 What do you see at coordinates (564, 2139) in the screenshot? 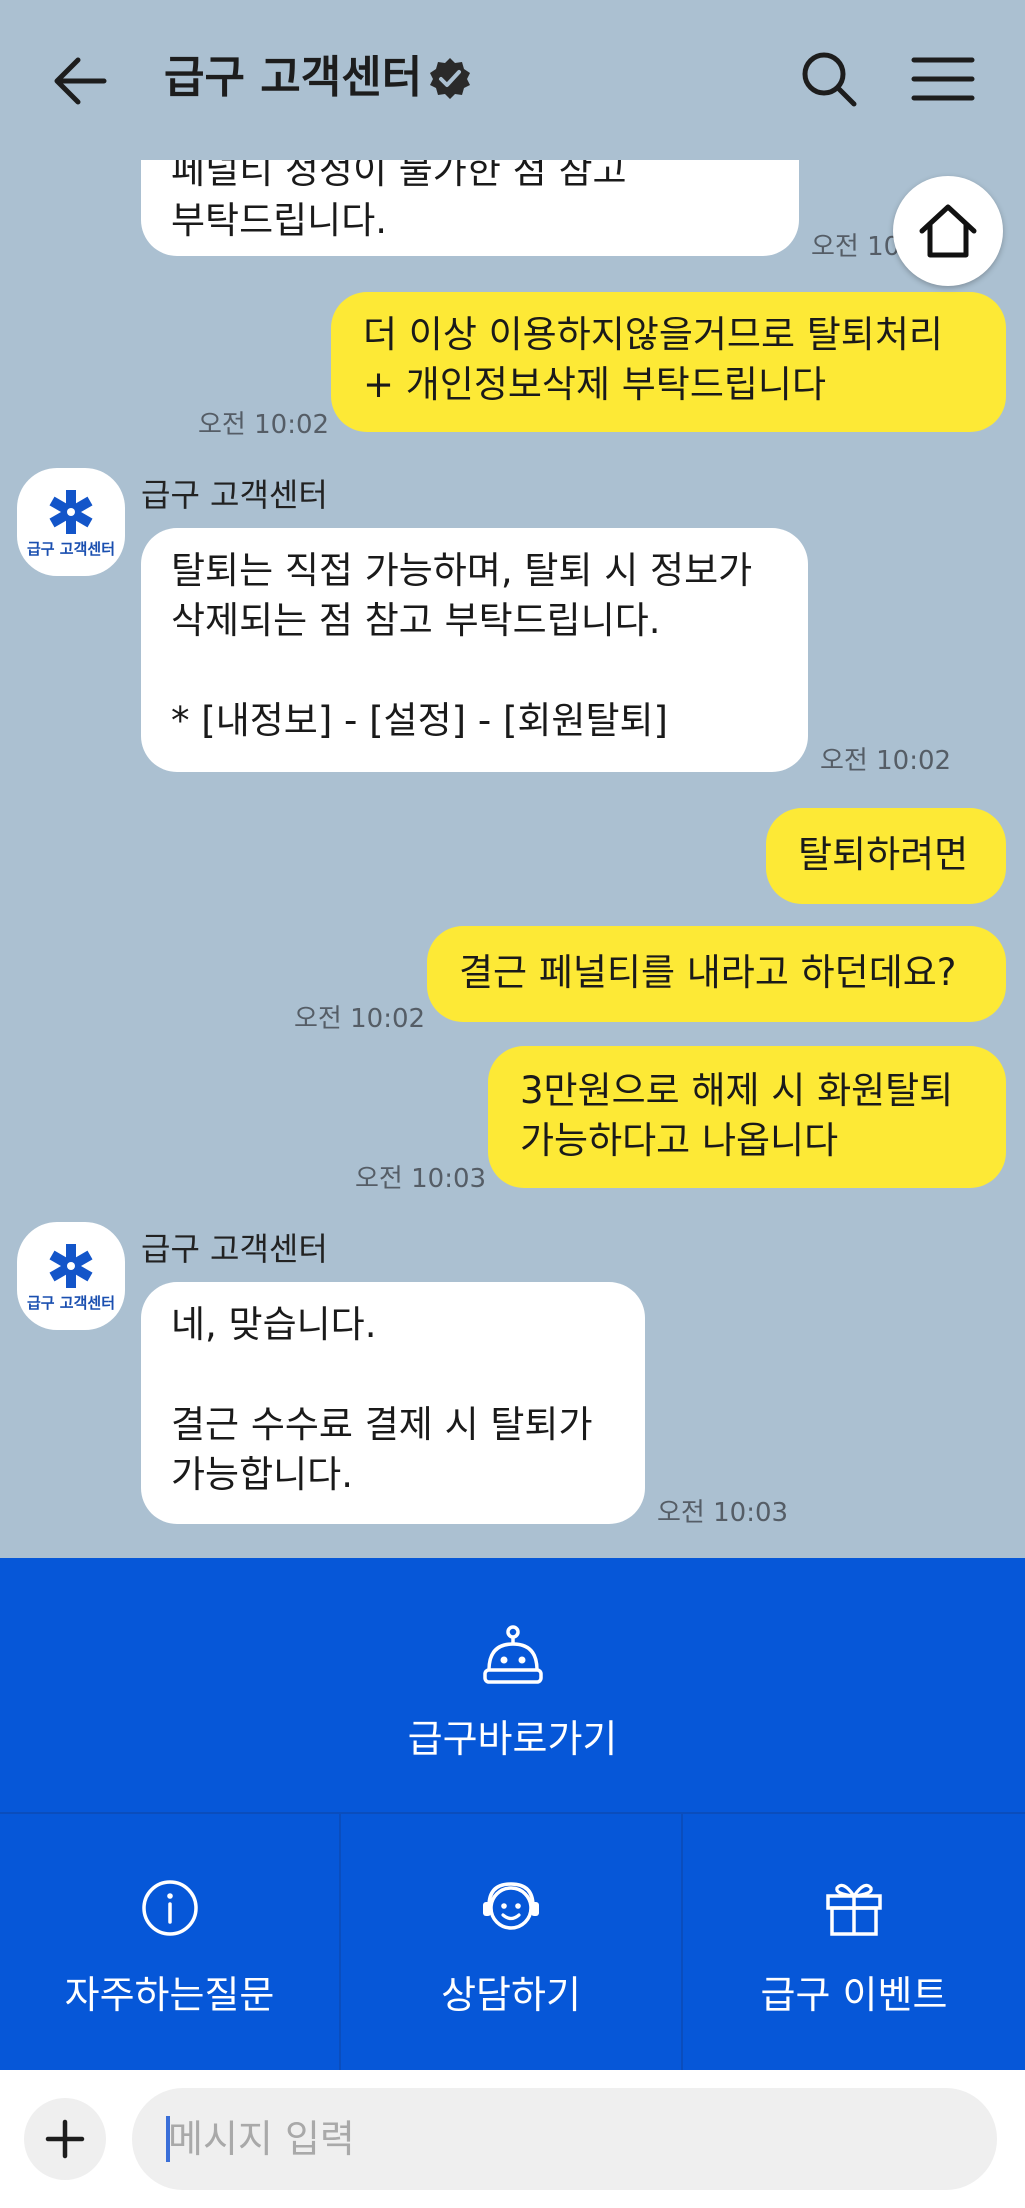
I see `message-input` at bounding box center [564, 2139].